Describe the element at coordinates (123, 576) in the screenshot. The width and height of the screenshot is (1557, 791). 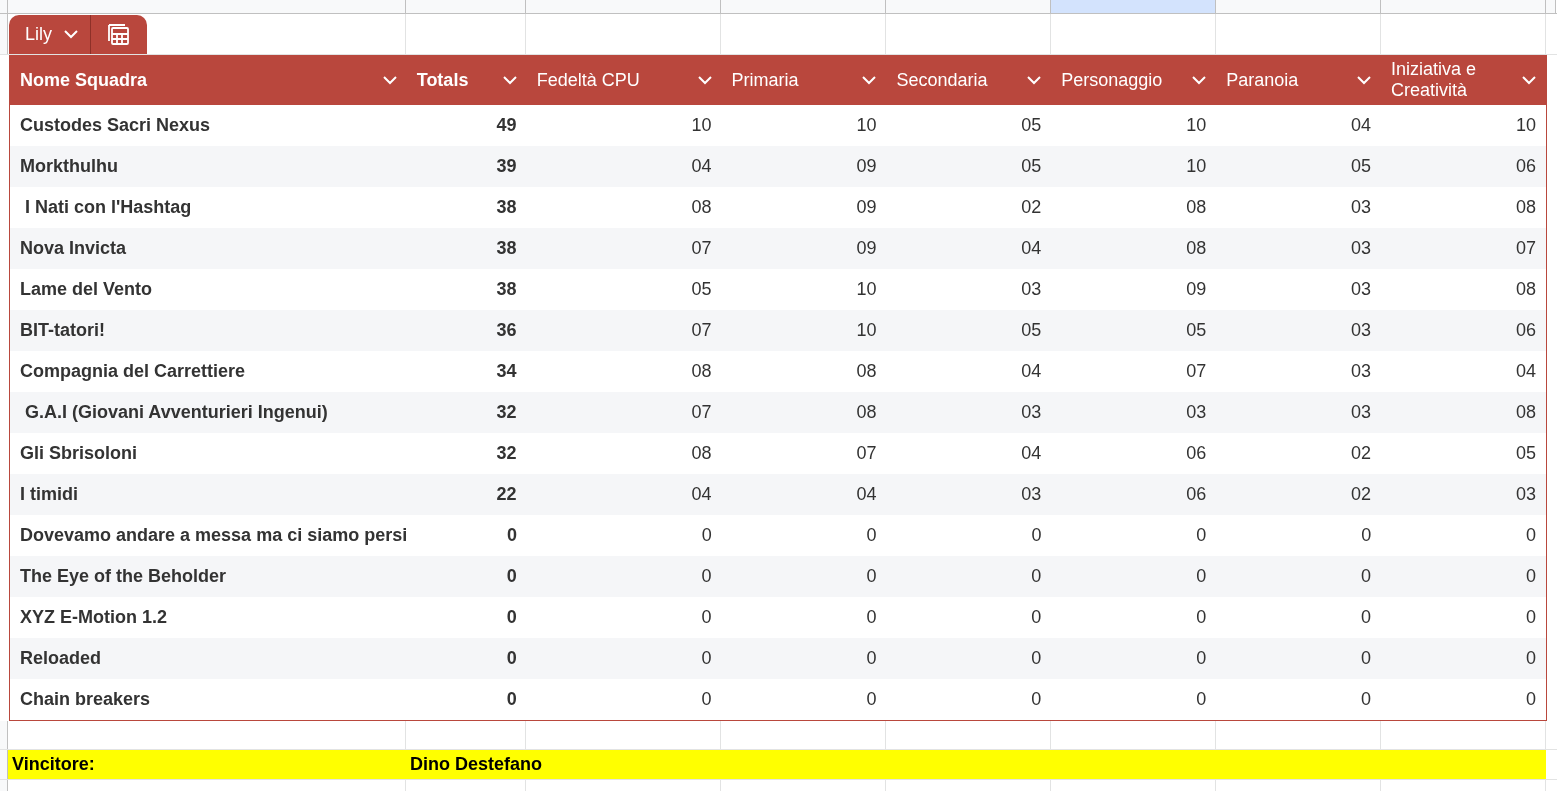
I see `table-cell-text: The Eye of the Beholder` at that location.